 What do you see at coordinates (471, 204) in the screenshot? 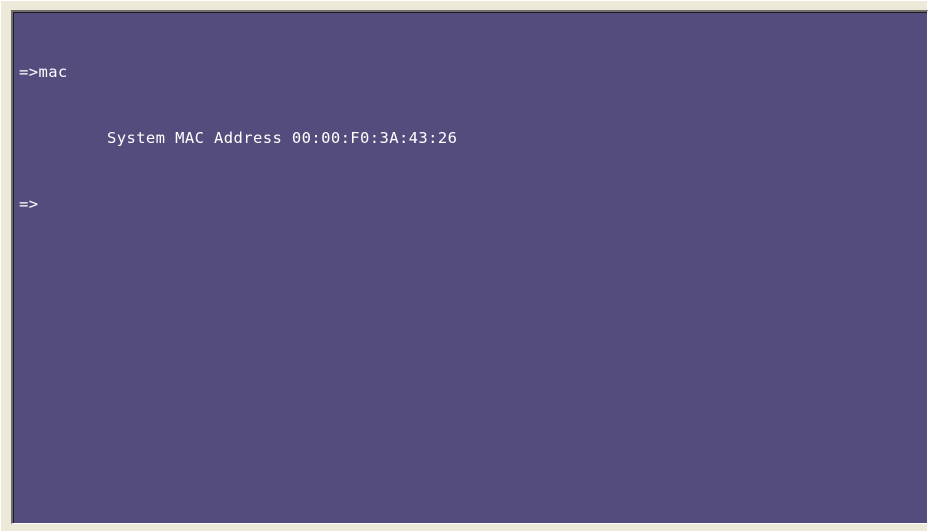
I see `current-prompt-line: =>` at bounding box center [471, 204].